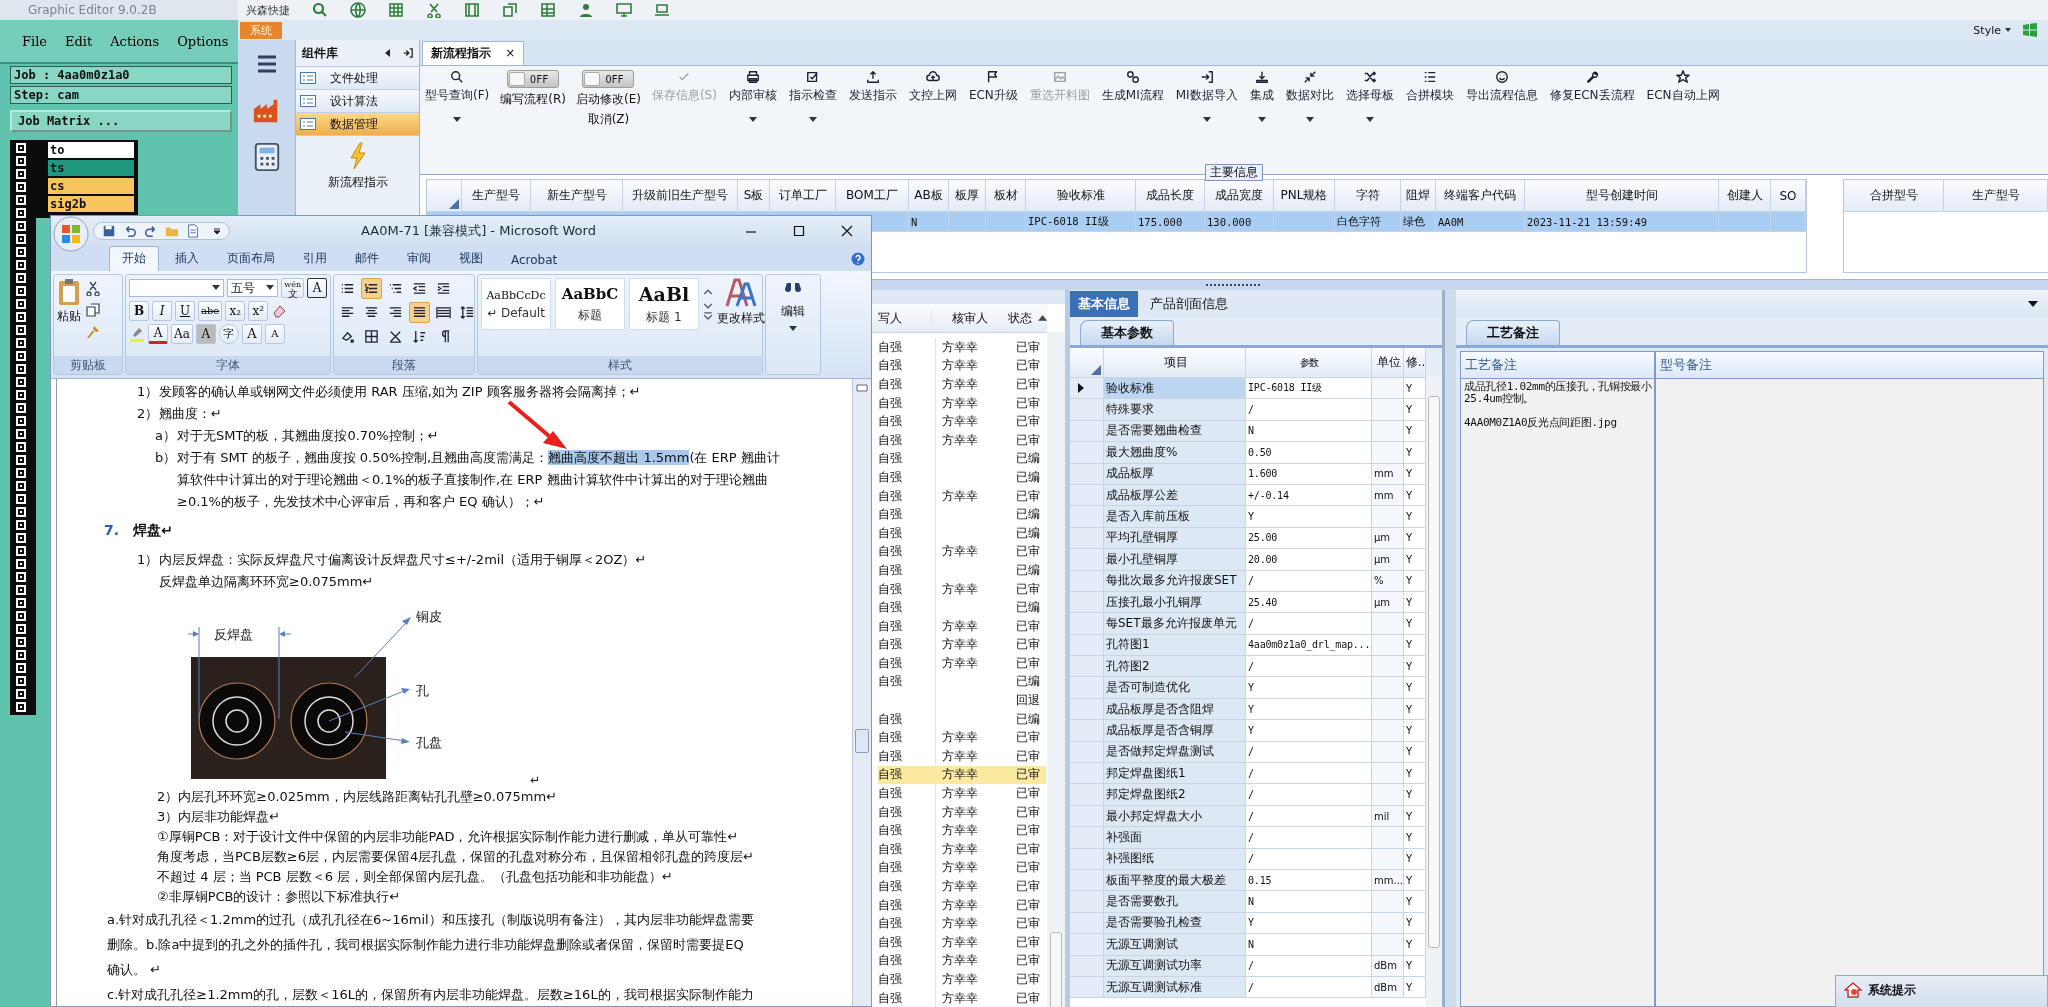  I want to click on eraser-icon, so click(279, 311).